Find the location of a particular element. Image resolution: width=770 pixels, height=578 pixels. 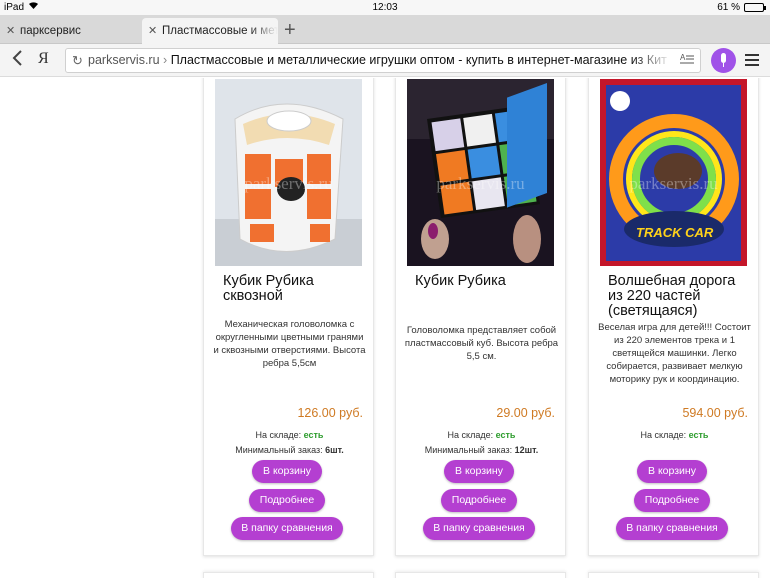

yandex-logo-button: Я is located at coordinates (43, 59).